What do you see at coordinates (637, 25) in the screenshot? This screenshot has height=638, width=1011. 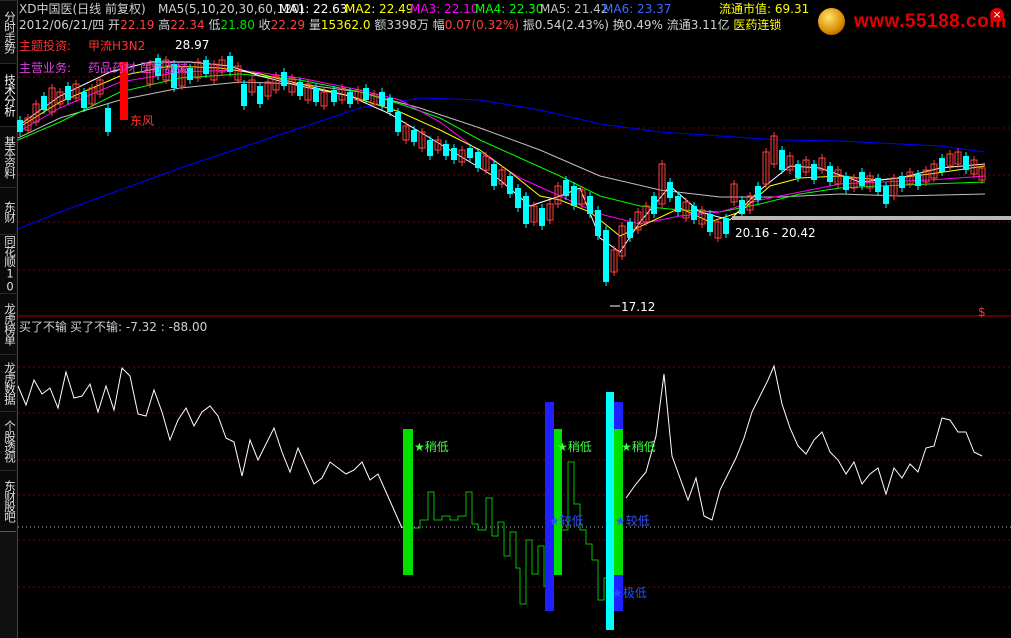 I see `turnover-value: 换0.49%` at bounding box center [637, 25].